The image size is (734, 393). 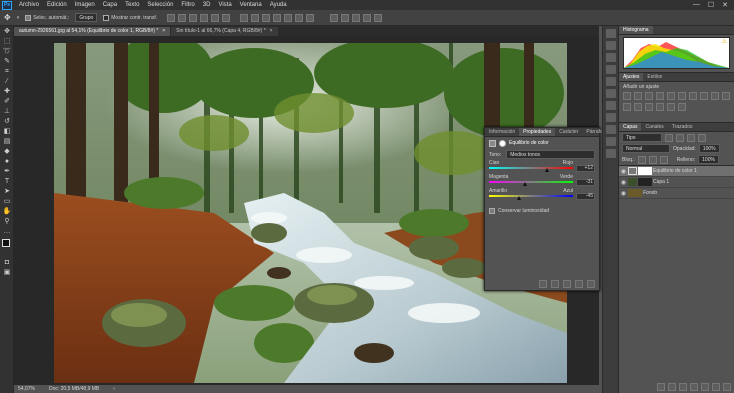 I want to click on minimize-button: —, so click(x=696, y=5).